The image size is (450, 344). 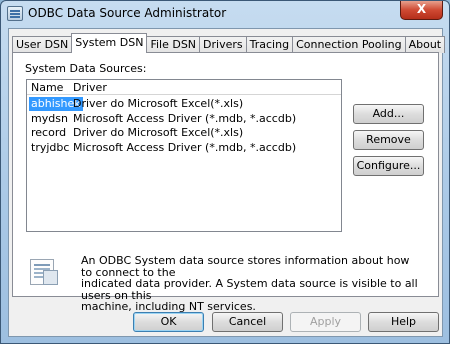 I want to click on remove-button: Remove, so click(x=388, y=140).